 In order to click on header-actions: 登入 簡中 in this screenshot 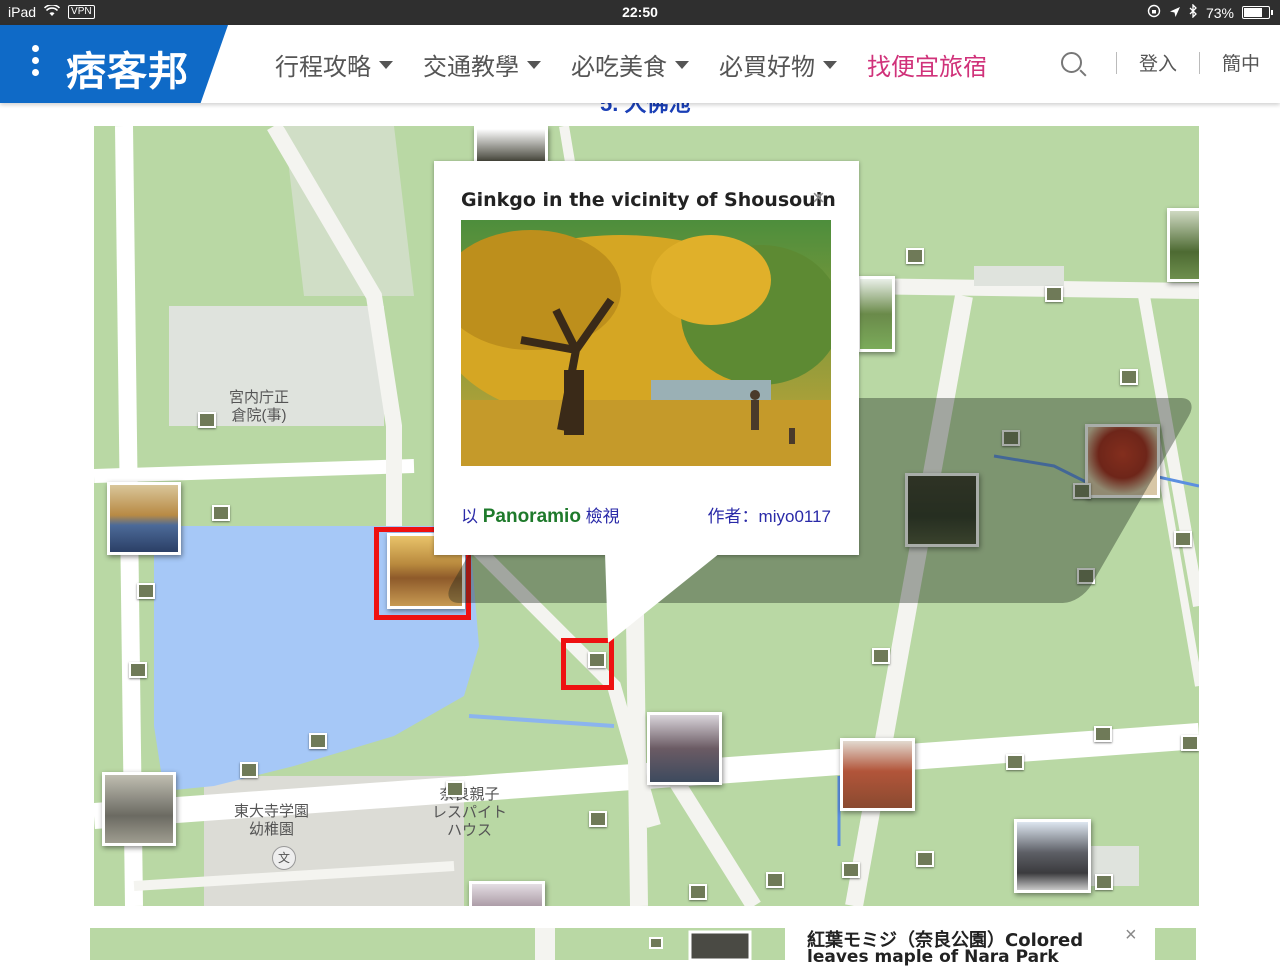, I will do `click(1160, 62)`.